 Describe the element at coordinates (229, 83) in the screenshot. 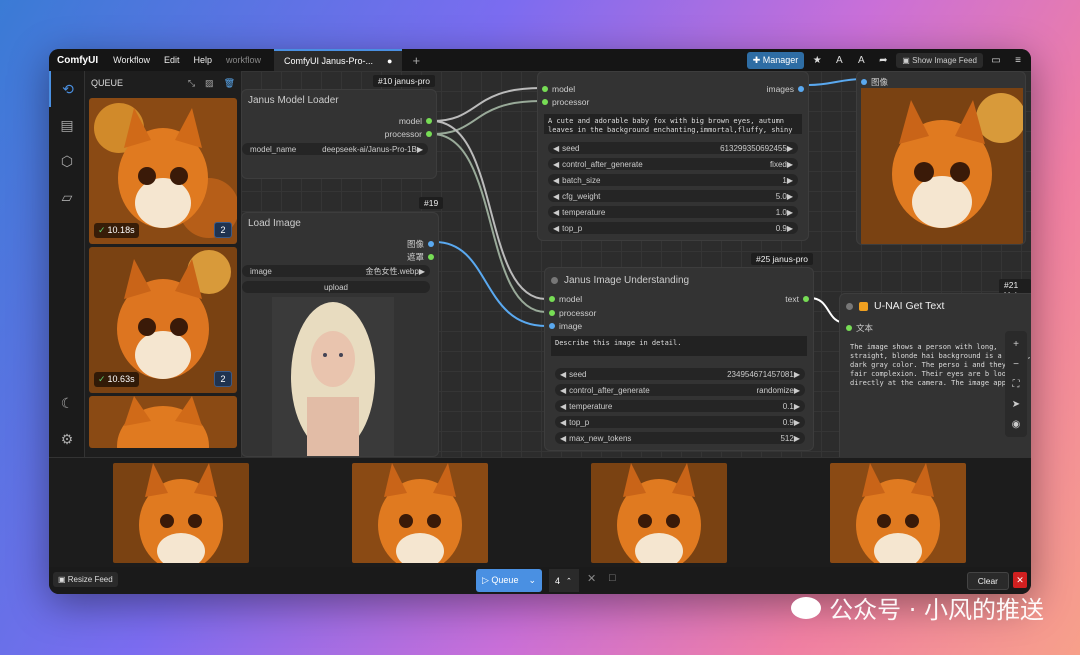

I see `trash-icon: 🗑` at that location.